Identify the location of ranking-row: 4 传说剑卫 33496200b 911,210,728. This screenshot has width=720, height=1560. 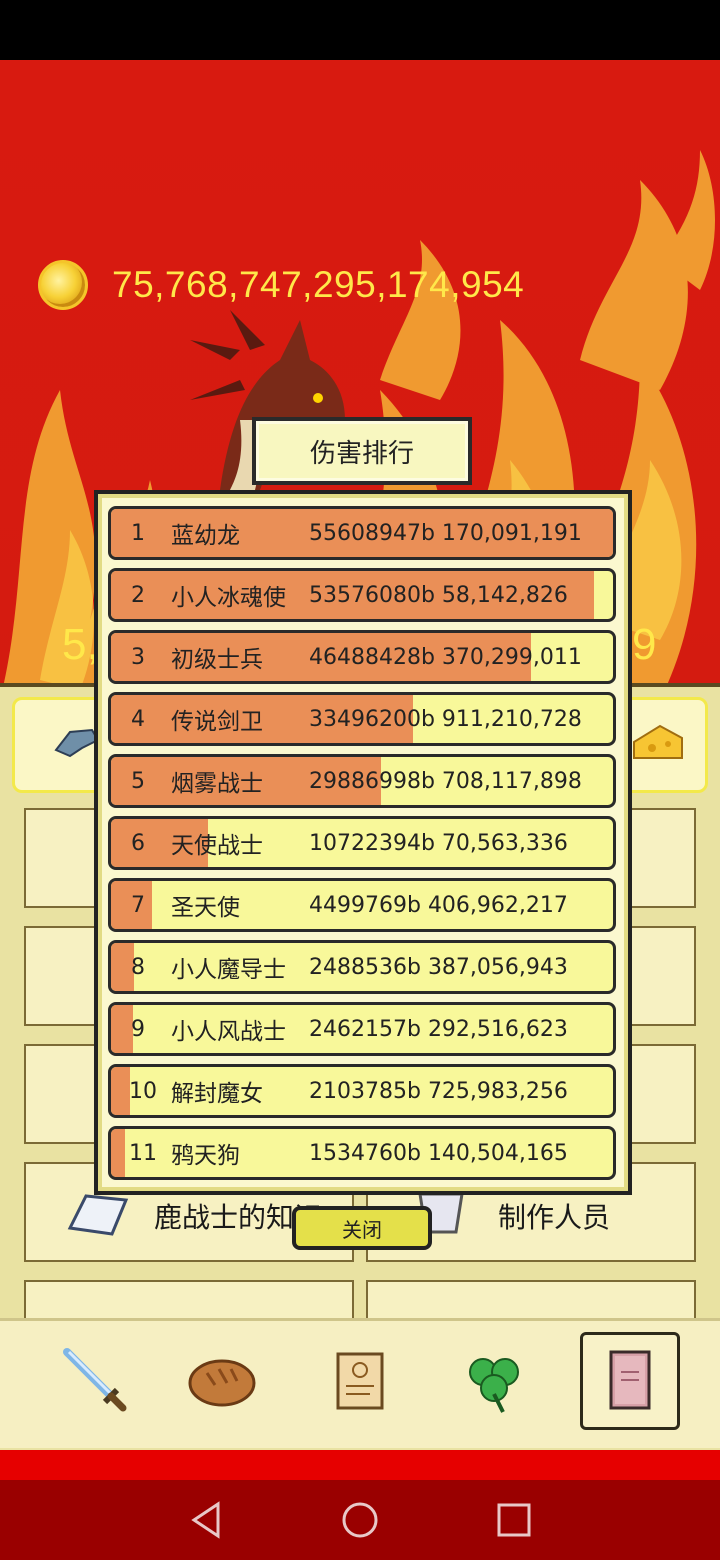
(362, 719).